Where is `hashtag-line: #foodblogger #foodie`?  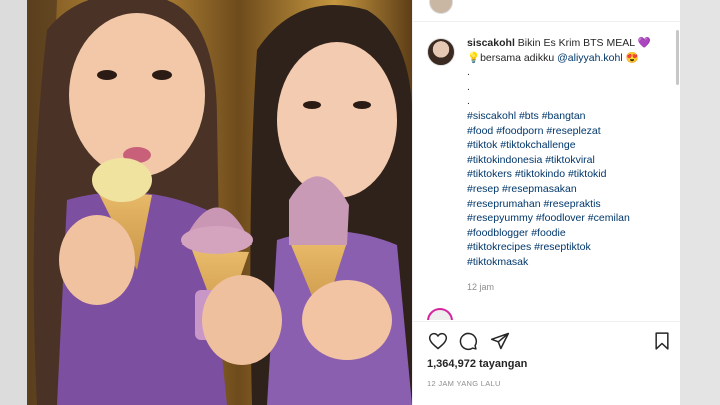
hashtag-line: #foodblogger #foodie is located at coordinates (572, 233).